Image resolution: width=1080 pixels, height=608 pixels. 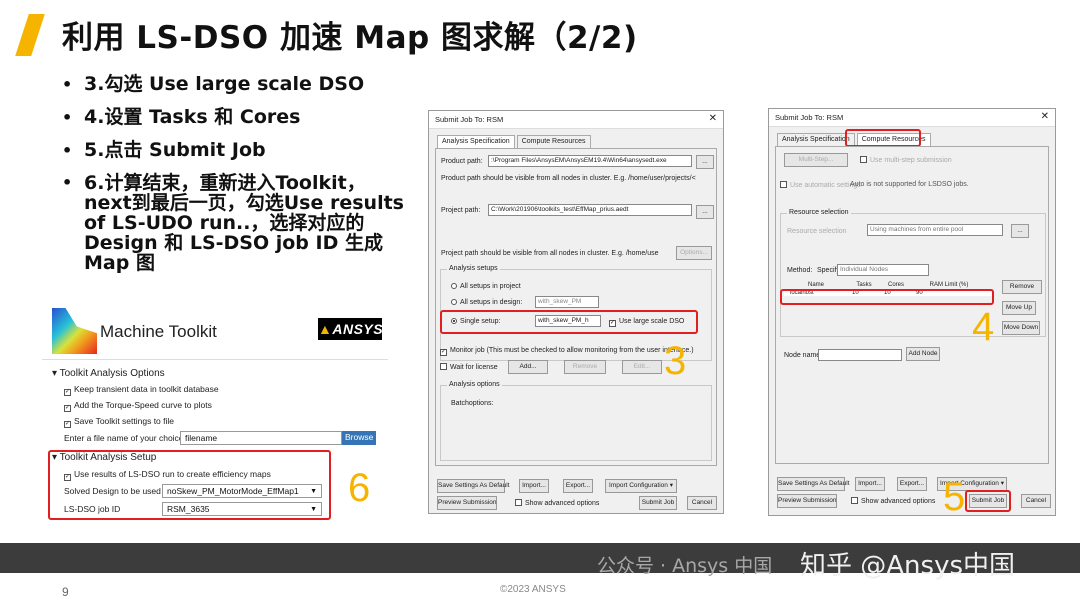 What do you see at coordinates (158, 331) in the screenshot?
I see `toolkit-title: Machine Toolkit` at bounding box center [158, 331].